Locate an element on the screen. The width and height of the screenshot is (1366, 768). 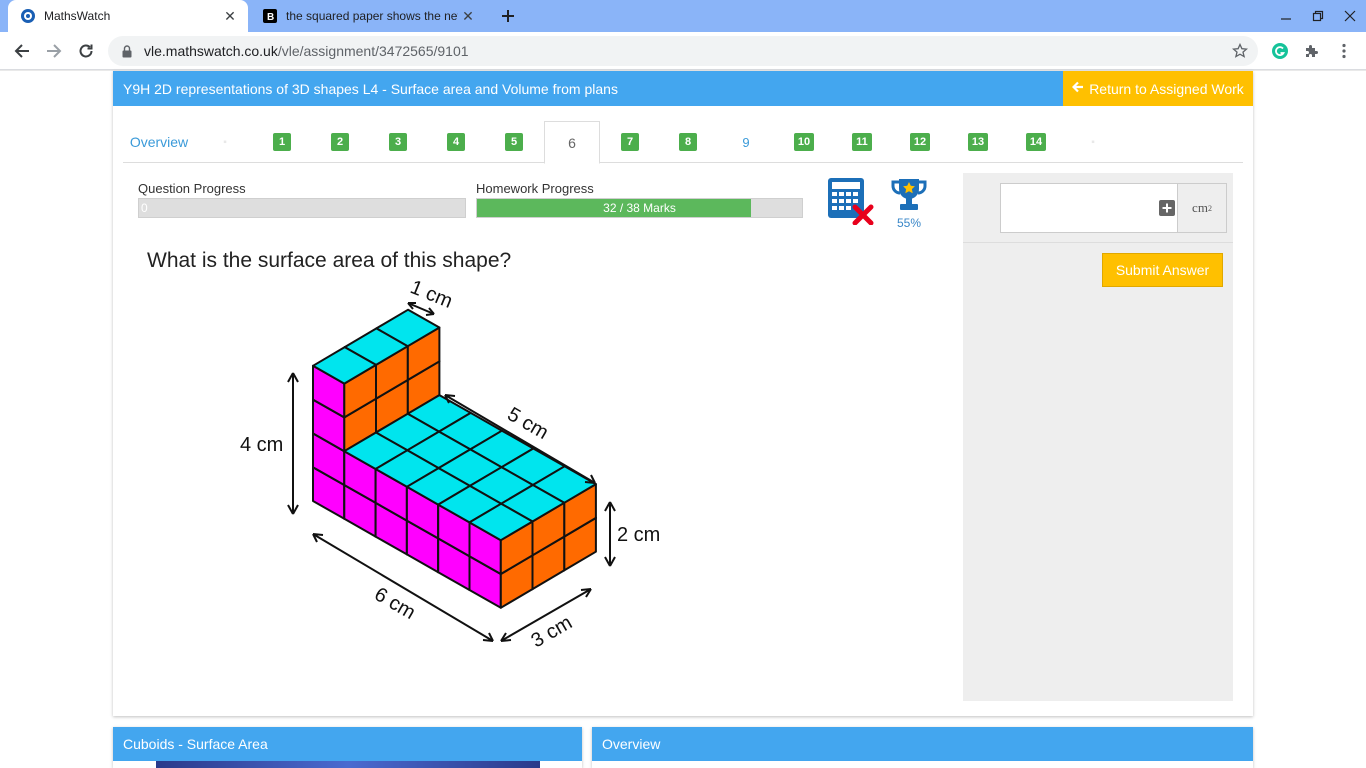
question-progress-value: 0 is located at coordinates (144, 208).